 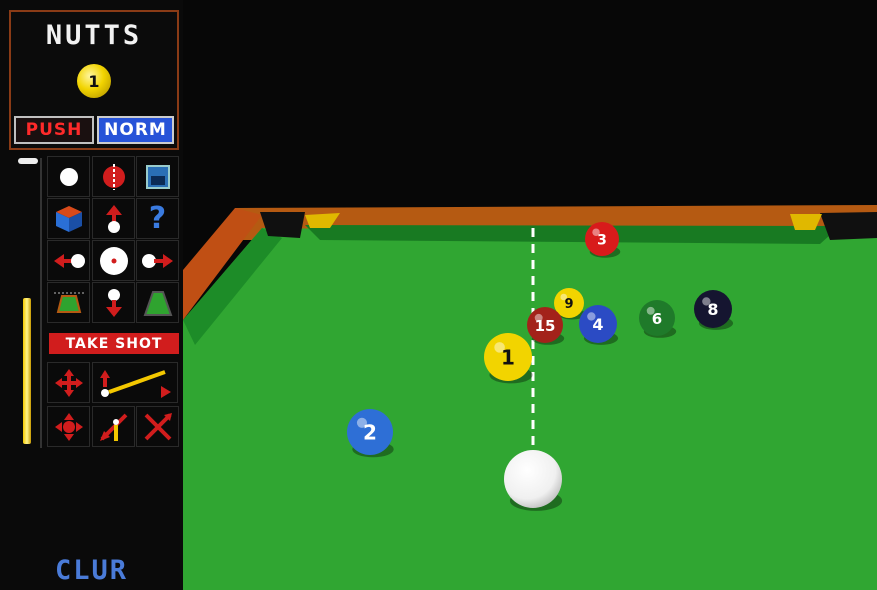 I want to click on center-hit-icon, so click(x=113, y=260).